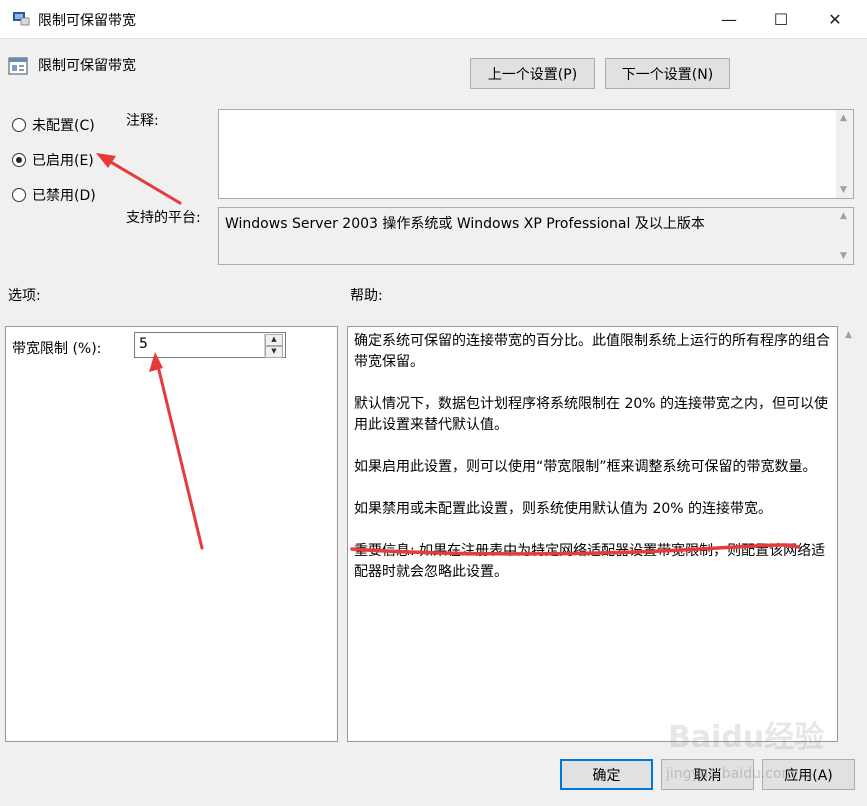  What do you see at coordinates (18, 66) in the screenshot?
I see `policy-setting-icon` at bounding box center [18, 66].